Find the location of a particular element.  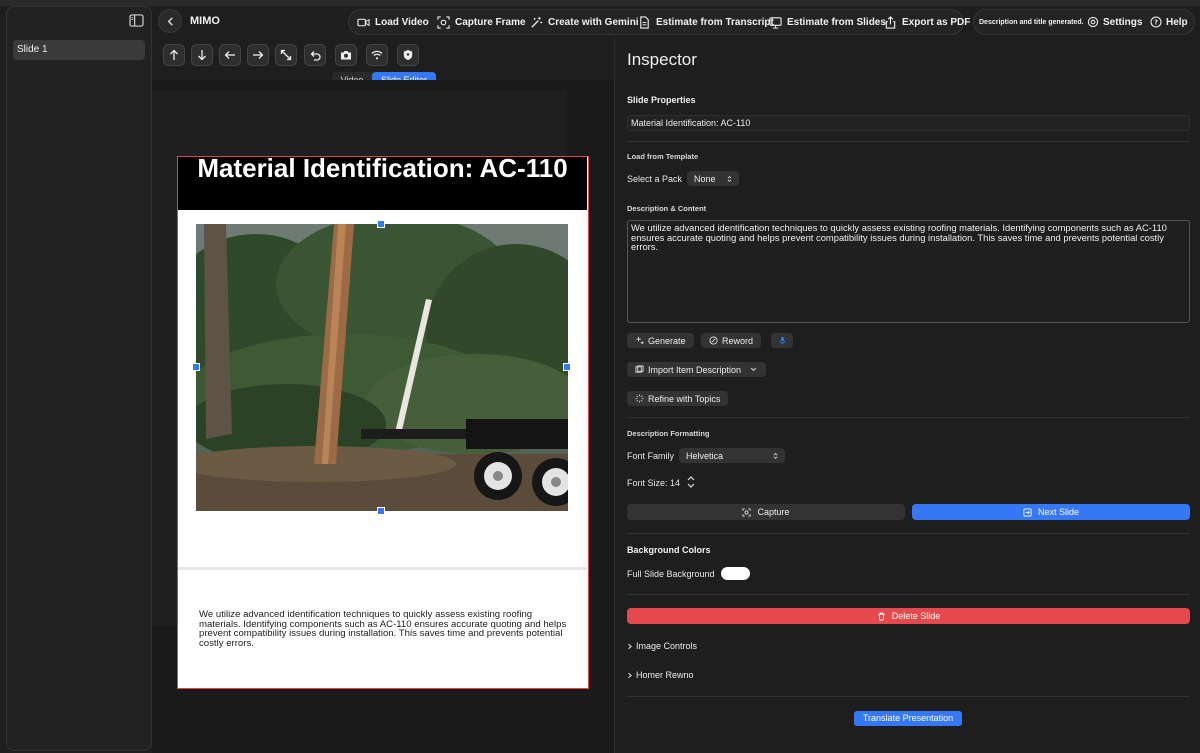

sparkle-icon is located at coordinates (640, 340).